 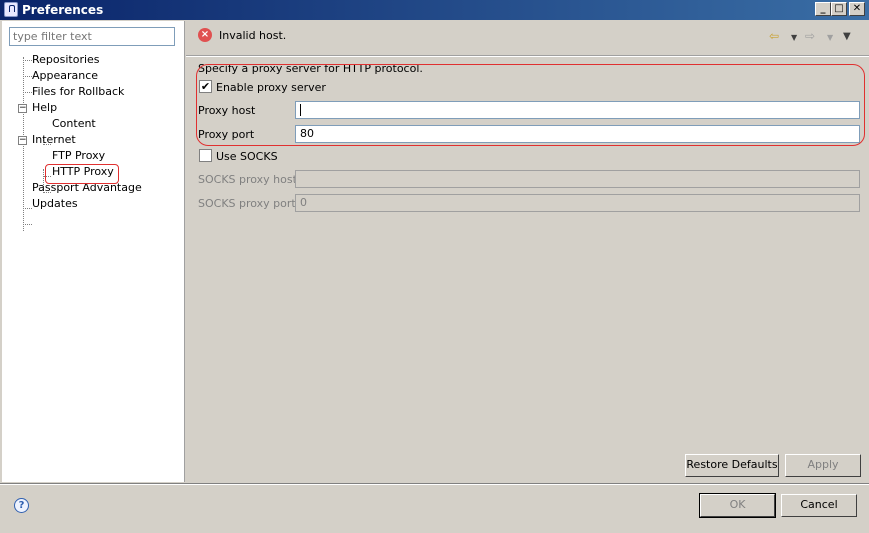 What do you see at coordinates (54, 140) in the screenshot?
I see `tree-item-internet: Internet` at bounding box center [54, 140].